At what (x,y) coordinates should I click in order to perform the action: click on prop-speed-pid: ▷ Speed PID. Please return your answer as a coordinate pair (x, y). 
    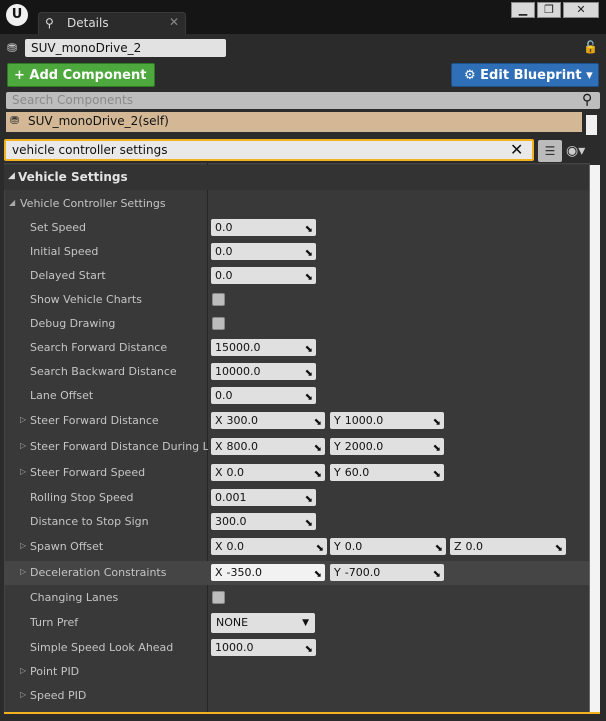
    Looking at the image, I should click on (296, 698).